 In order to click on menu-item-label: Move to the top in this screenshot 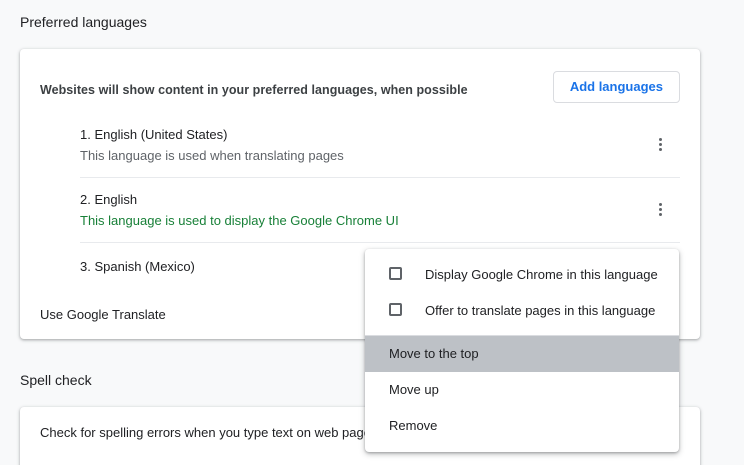, I will do `click(434, 353)`.